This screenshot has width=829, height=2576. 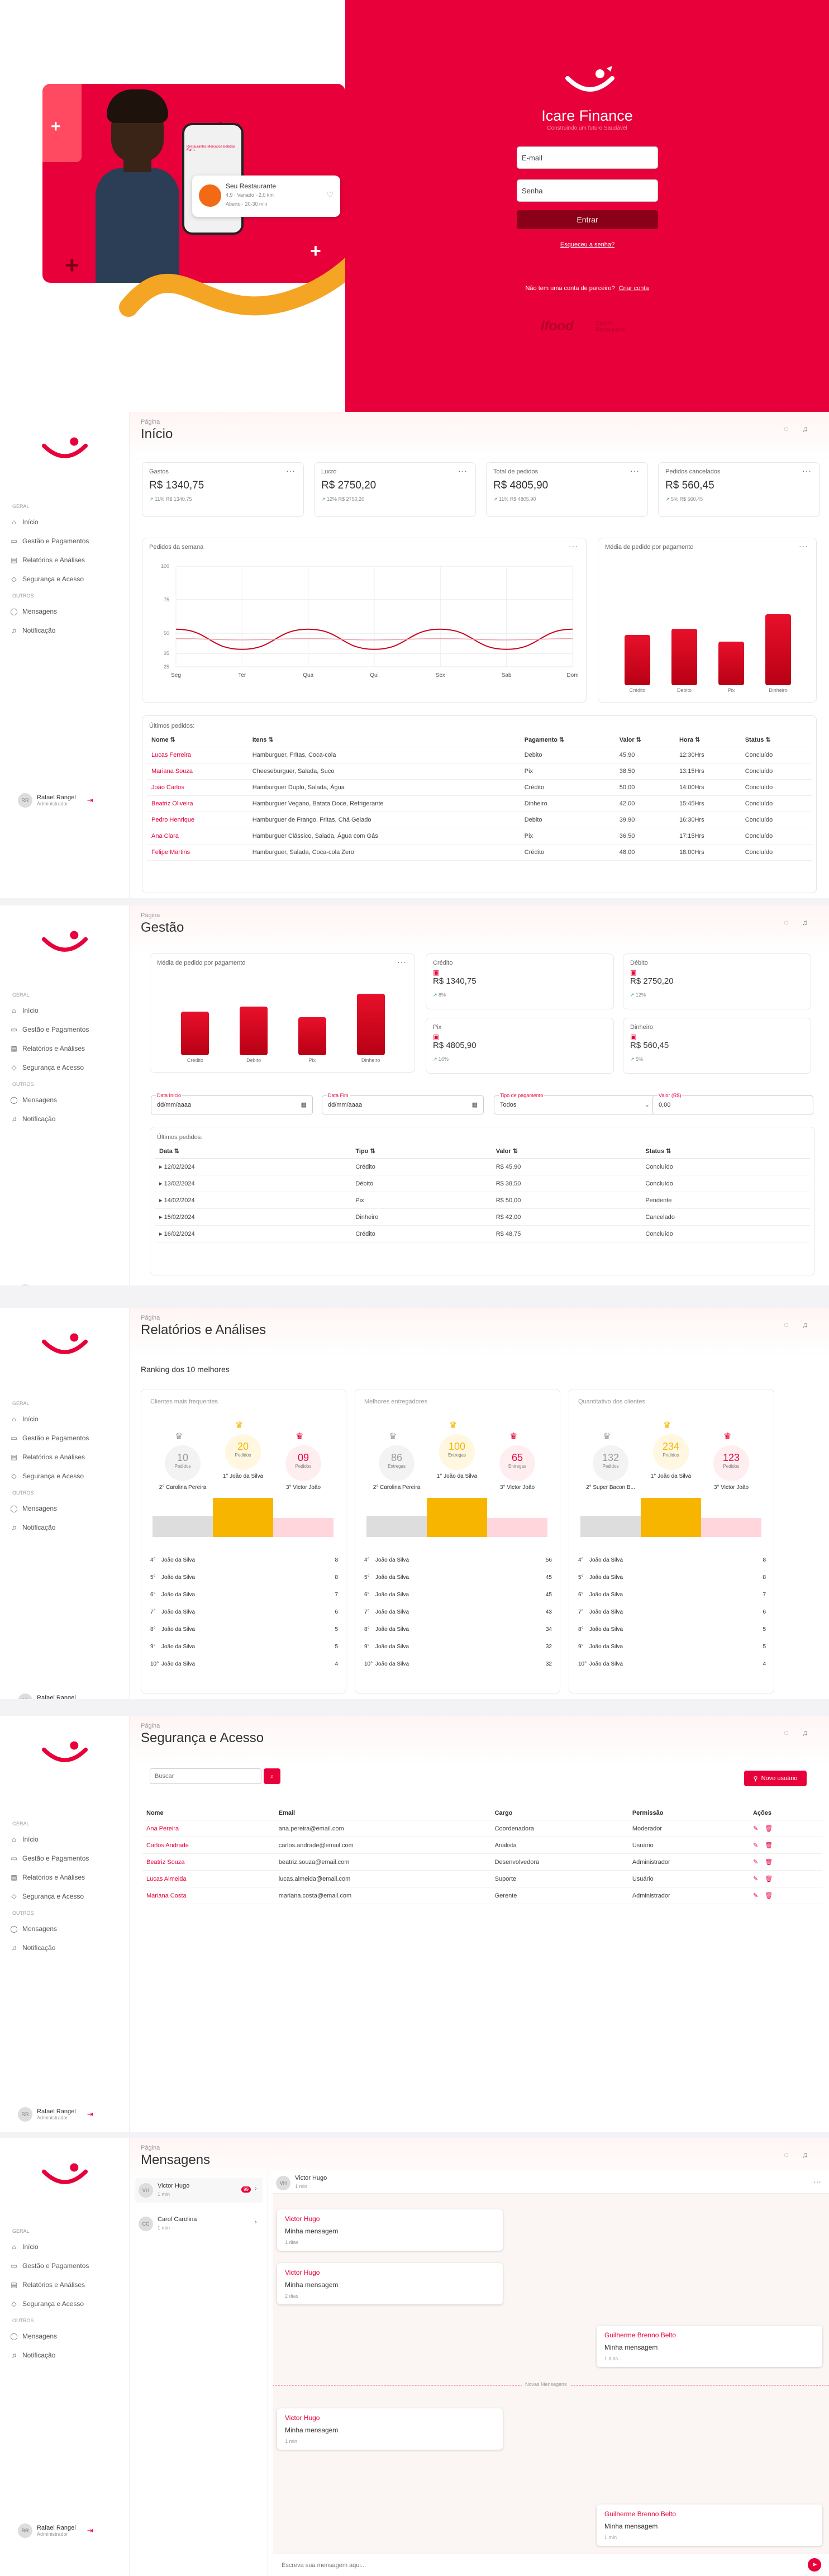 I want to click on password-field: Senha, so click(x=587, y=190).